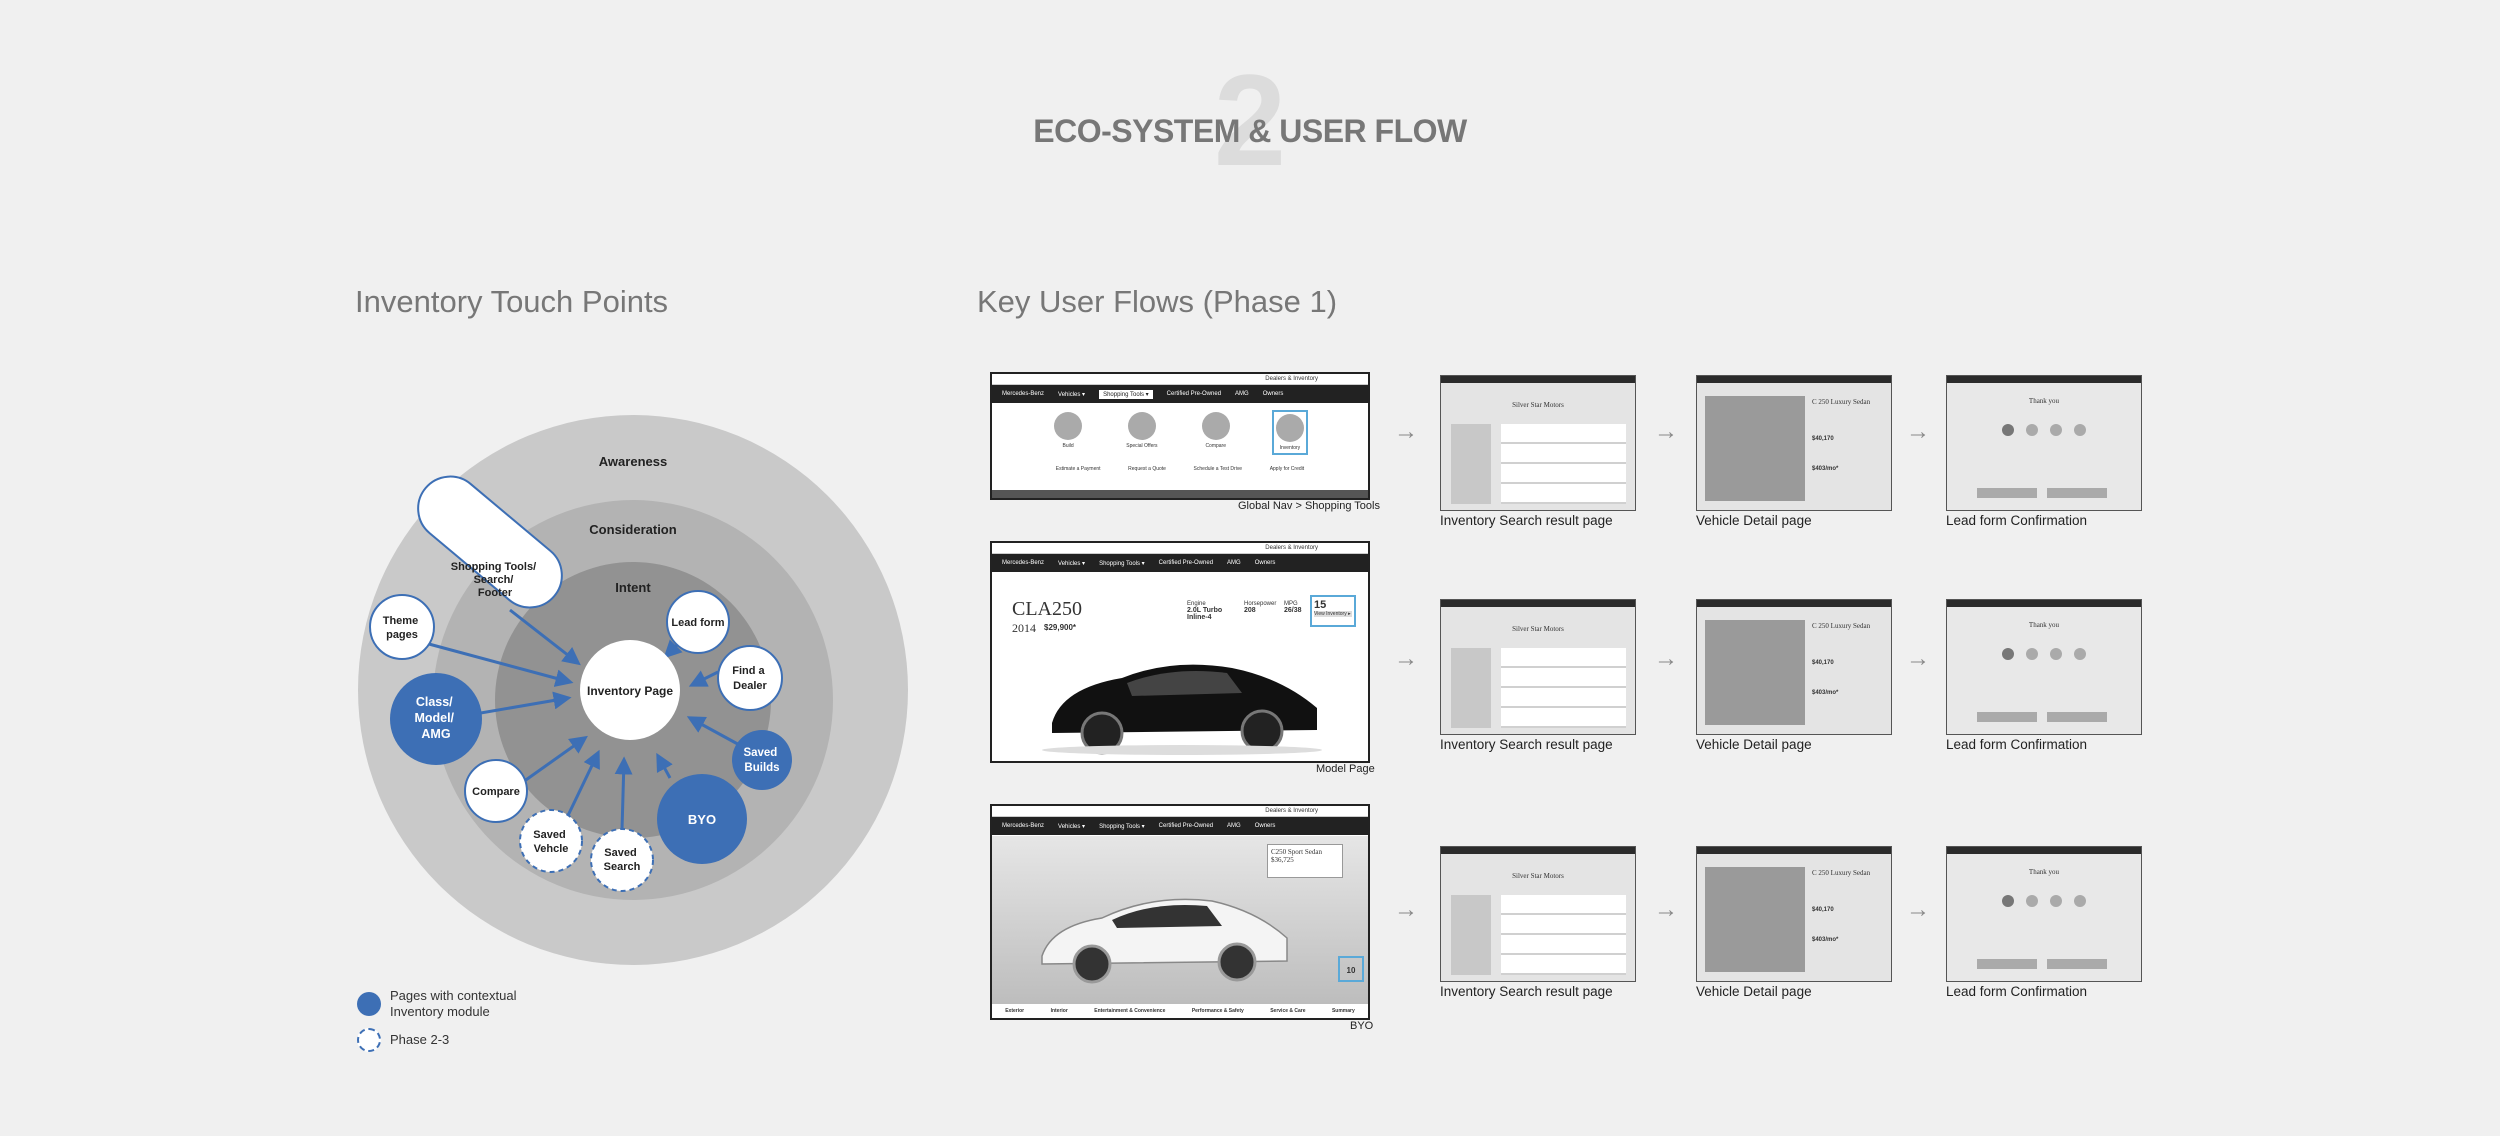 The height and width of the screenshot is (1136, 2500). I want to click on available-count-badge: 10, so click(1351, 969).